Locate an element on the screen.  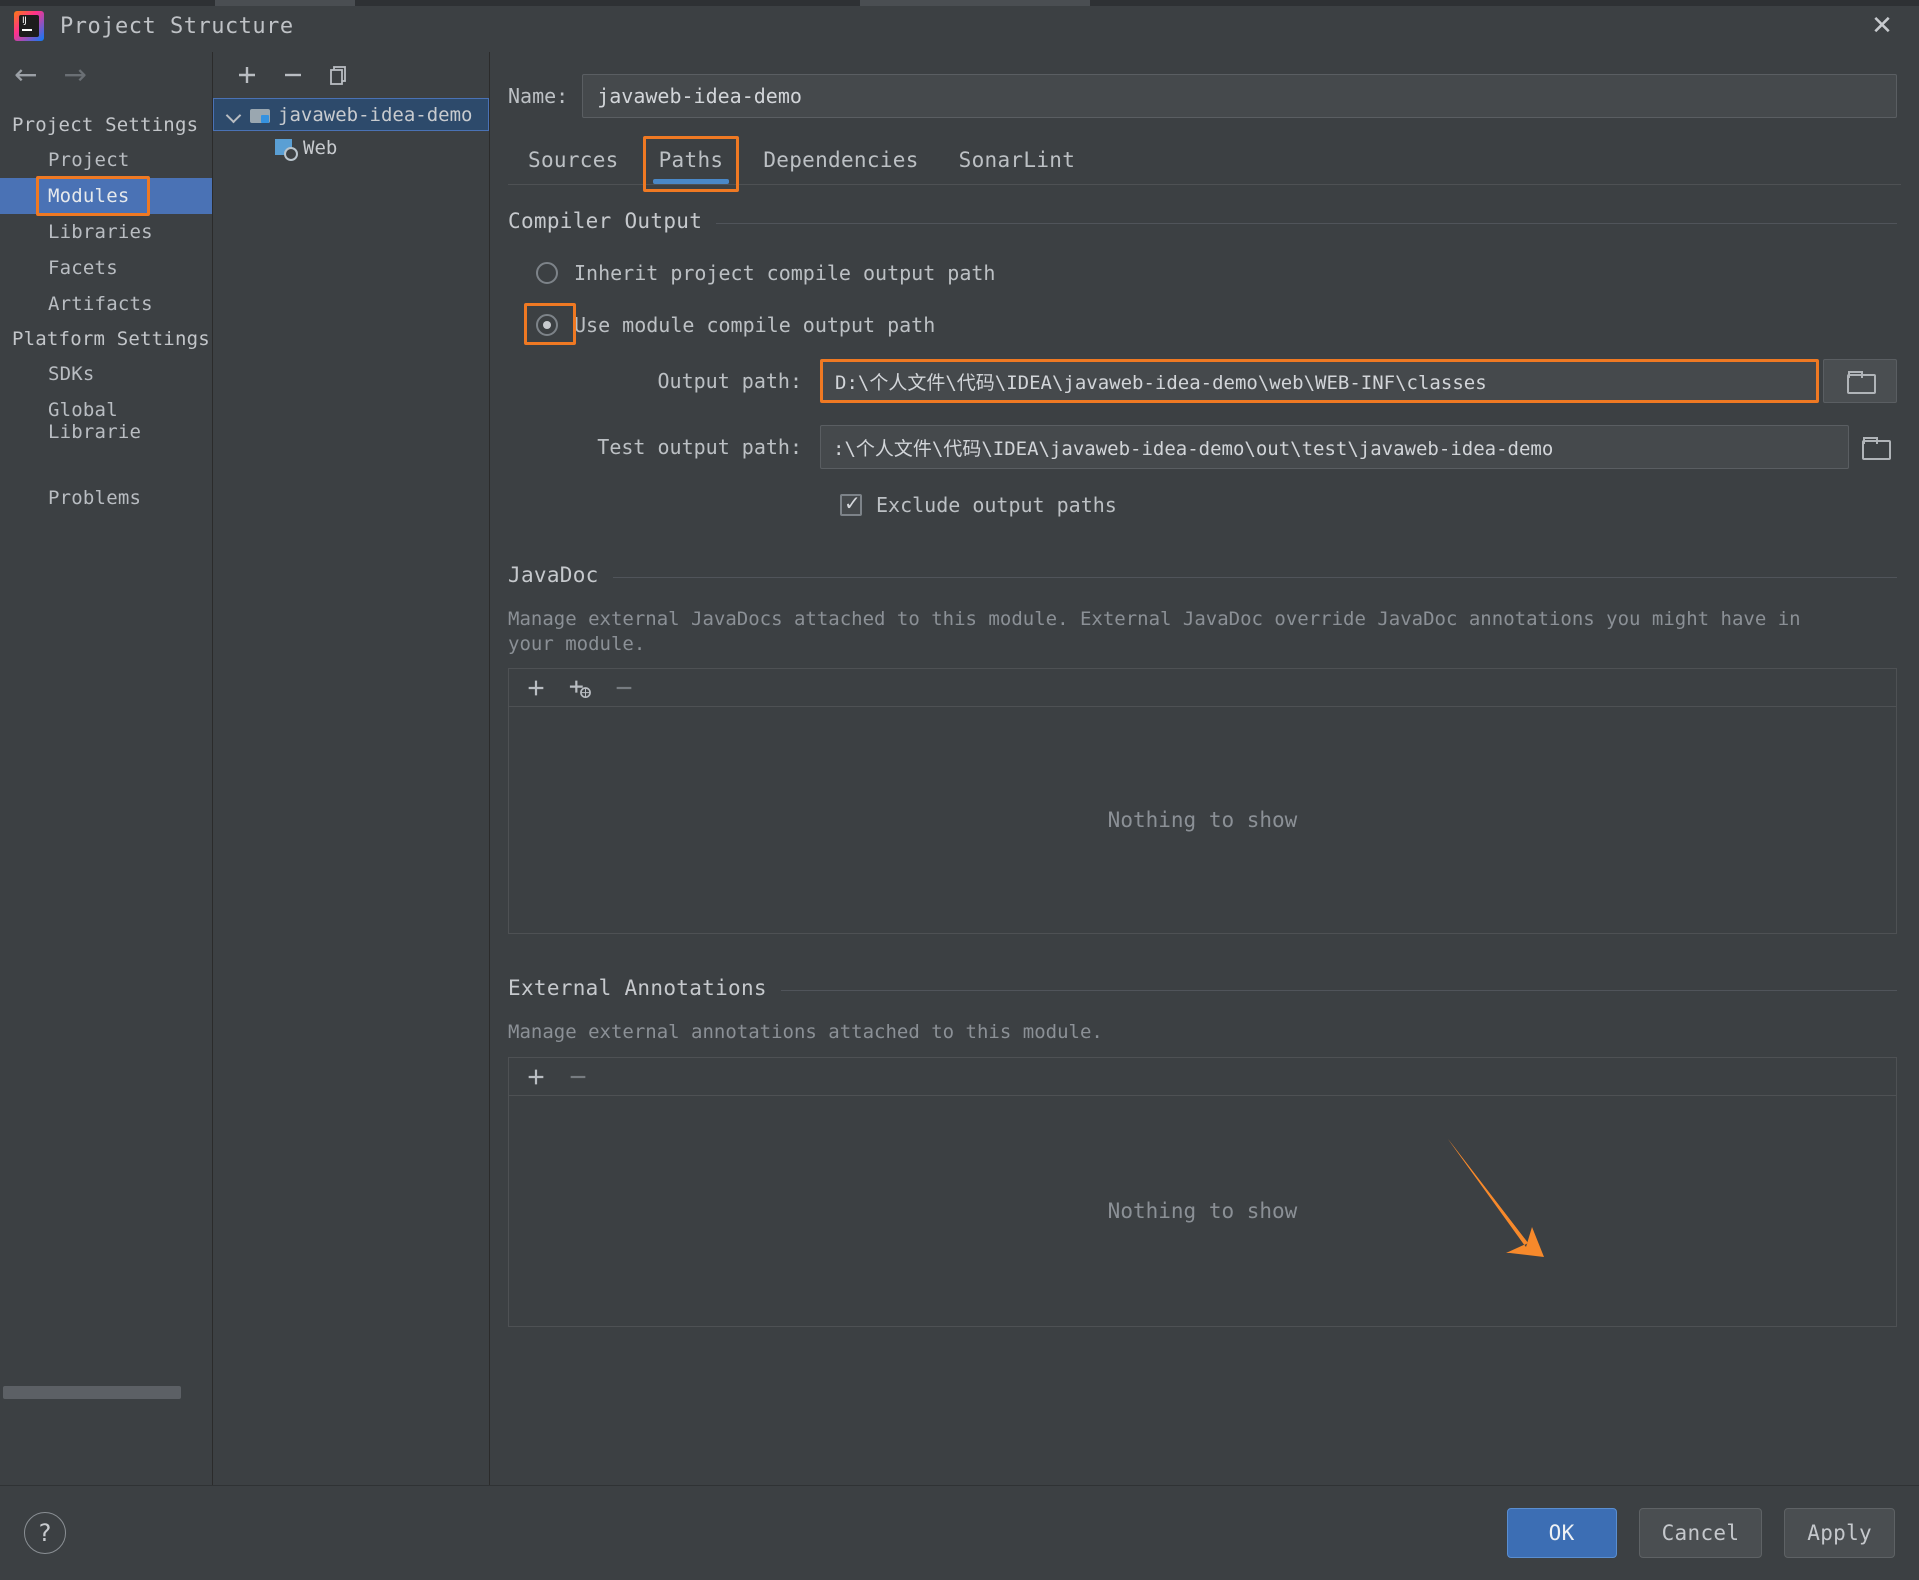
sidebar-item-libraries: Libraries is located at coordinates (106, 232).